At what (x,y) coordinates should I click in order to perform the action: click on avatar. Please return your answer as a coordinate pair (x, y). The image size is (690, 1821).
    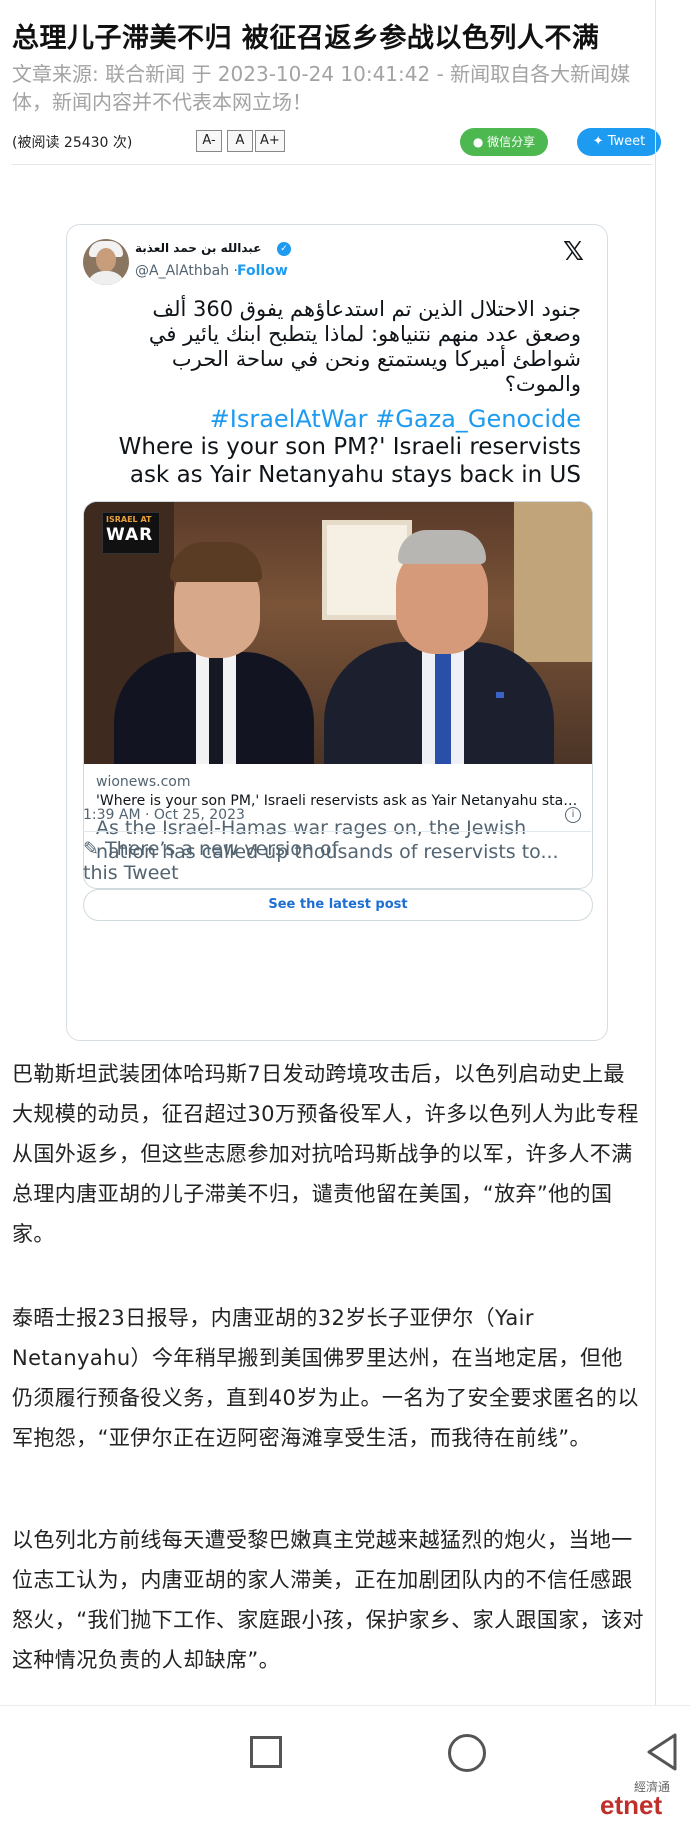
    Looking at the image, I should click on (106, 262).